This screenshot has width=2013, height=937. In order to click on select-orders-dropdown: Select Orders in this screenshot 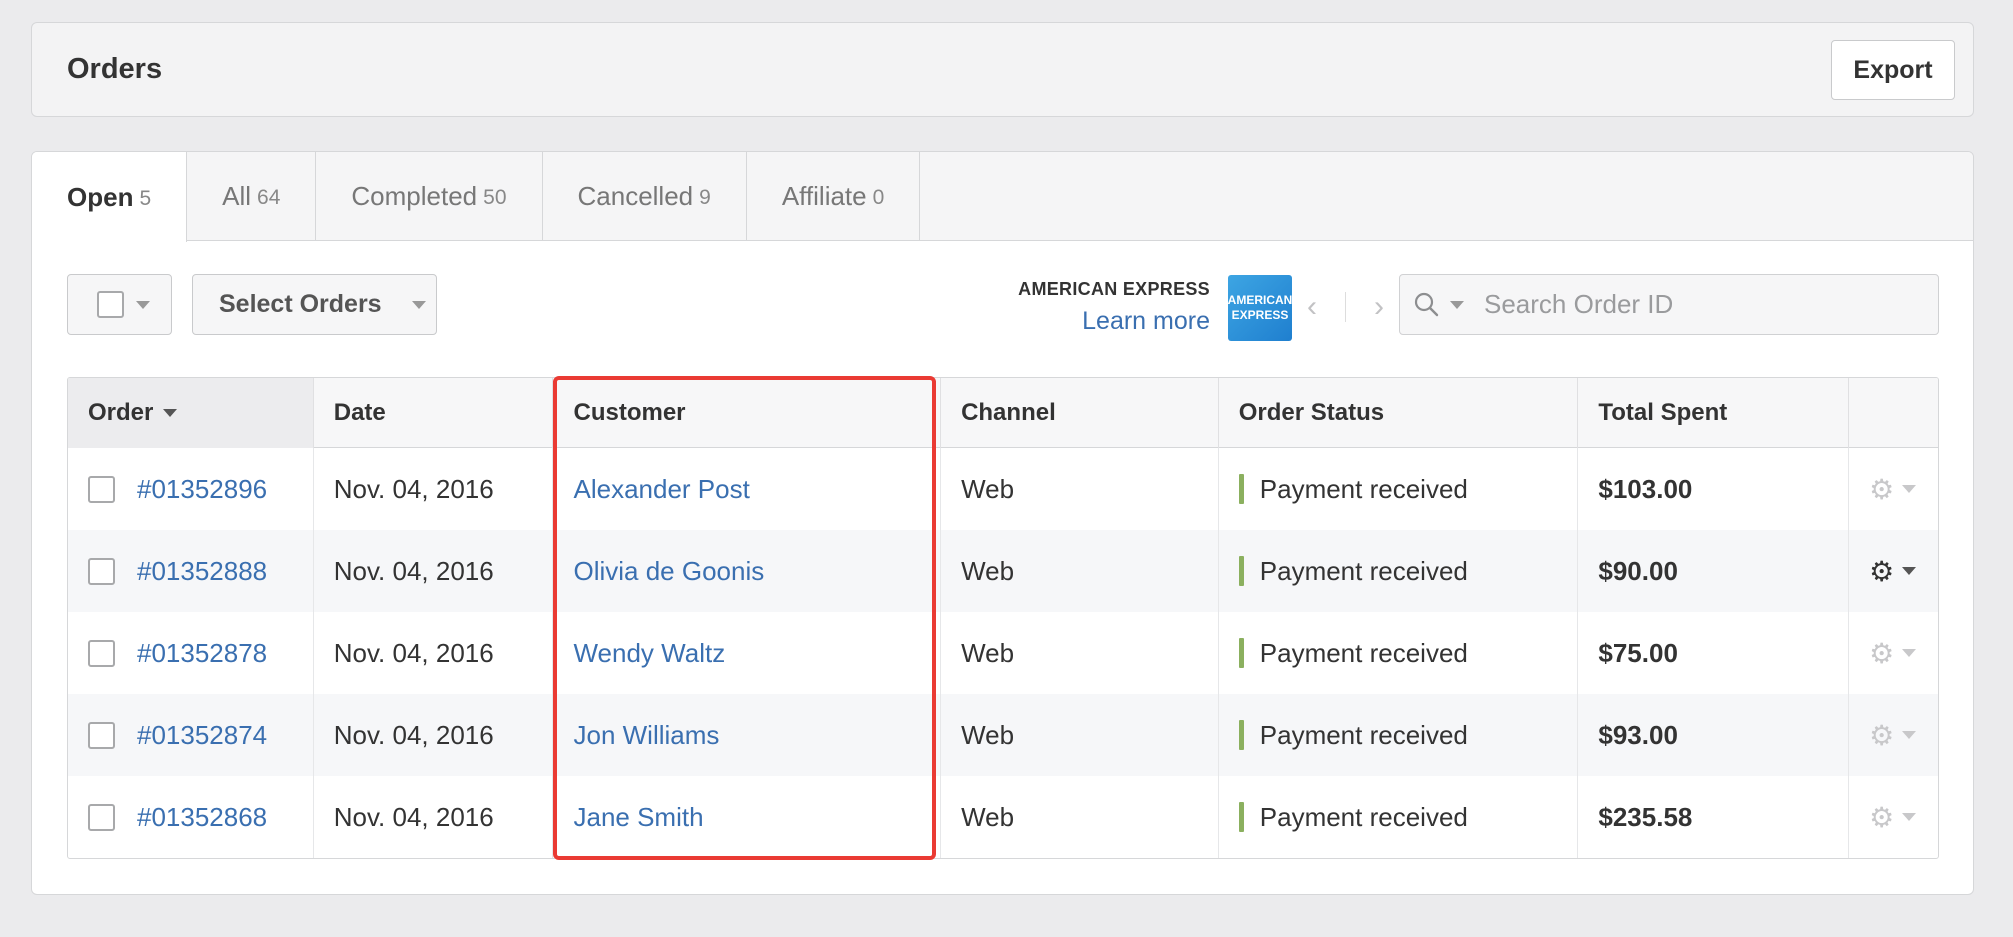, I will do `click(314, 304)`.